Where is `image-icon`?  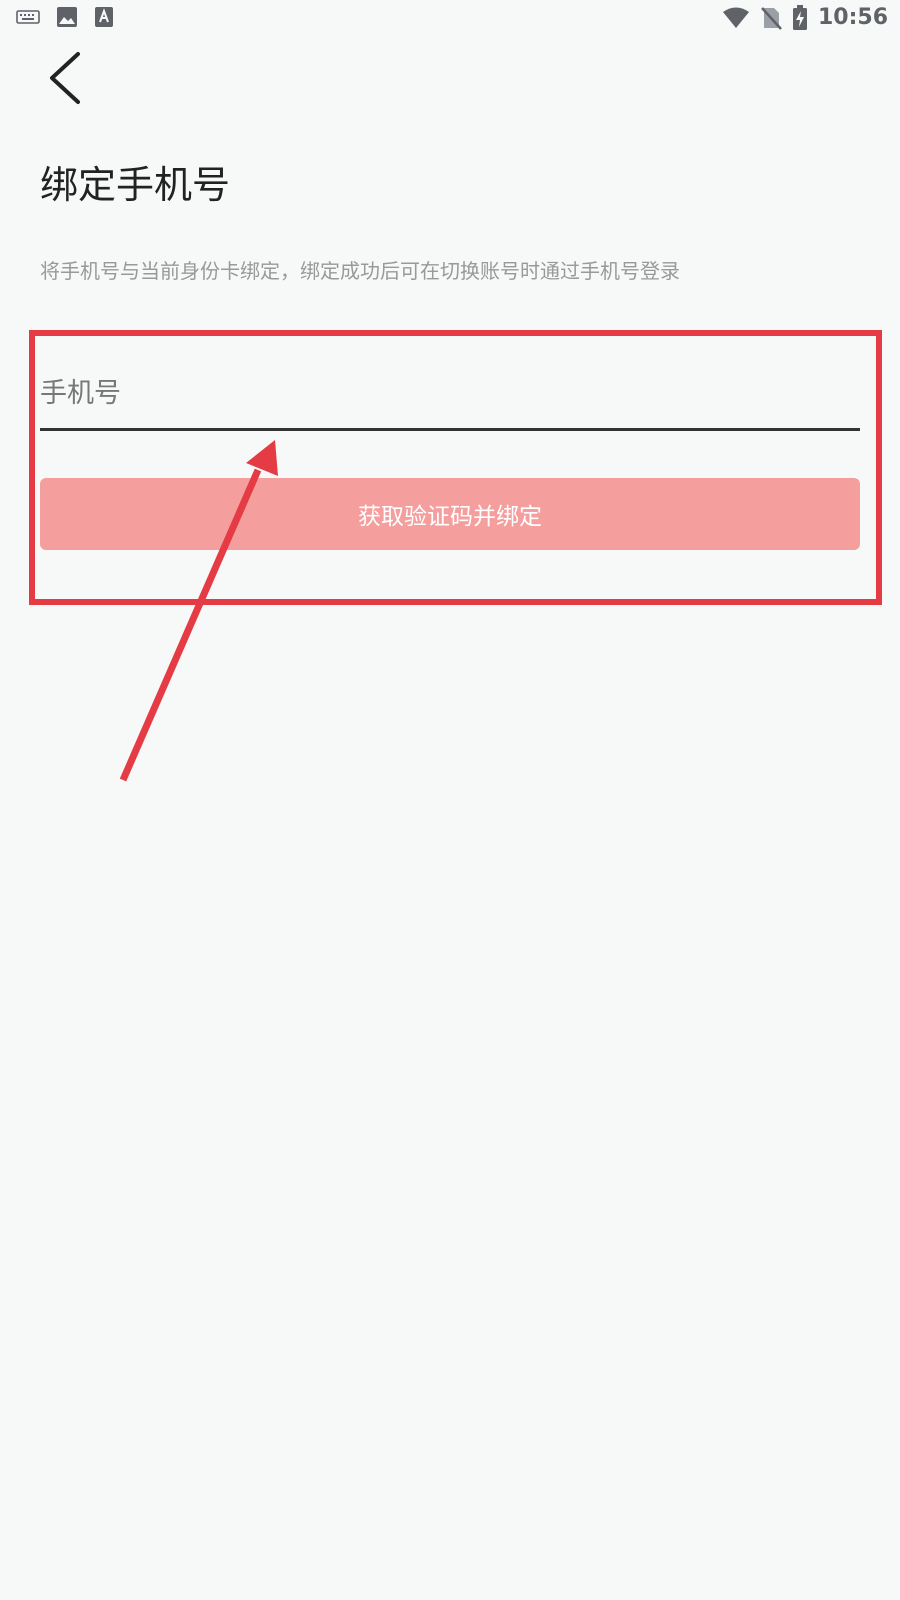 image-icon is located at coordinates (67, 17).